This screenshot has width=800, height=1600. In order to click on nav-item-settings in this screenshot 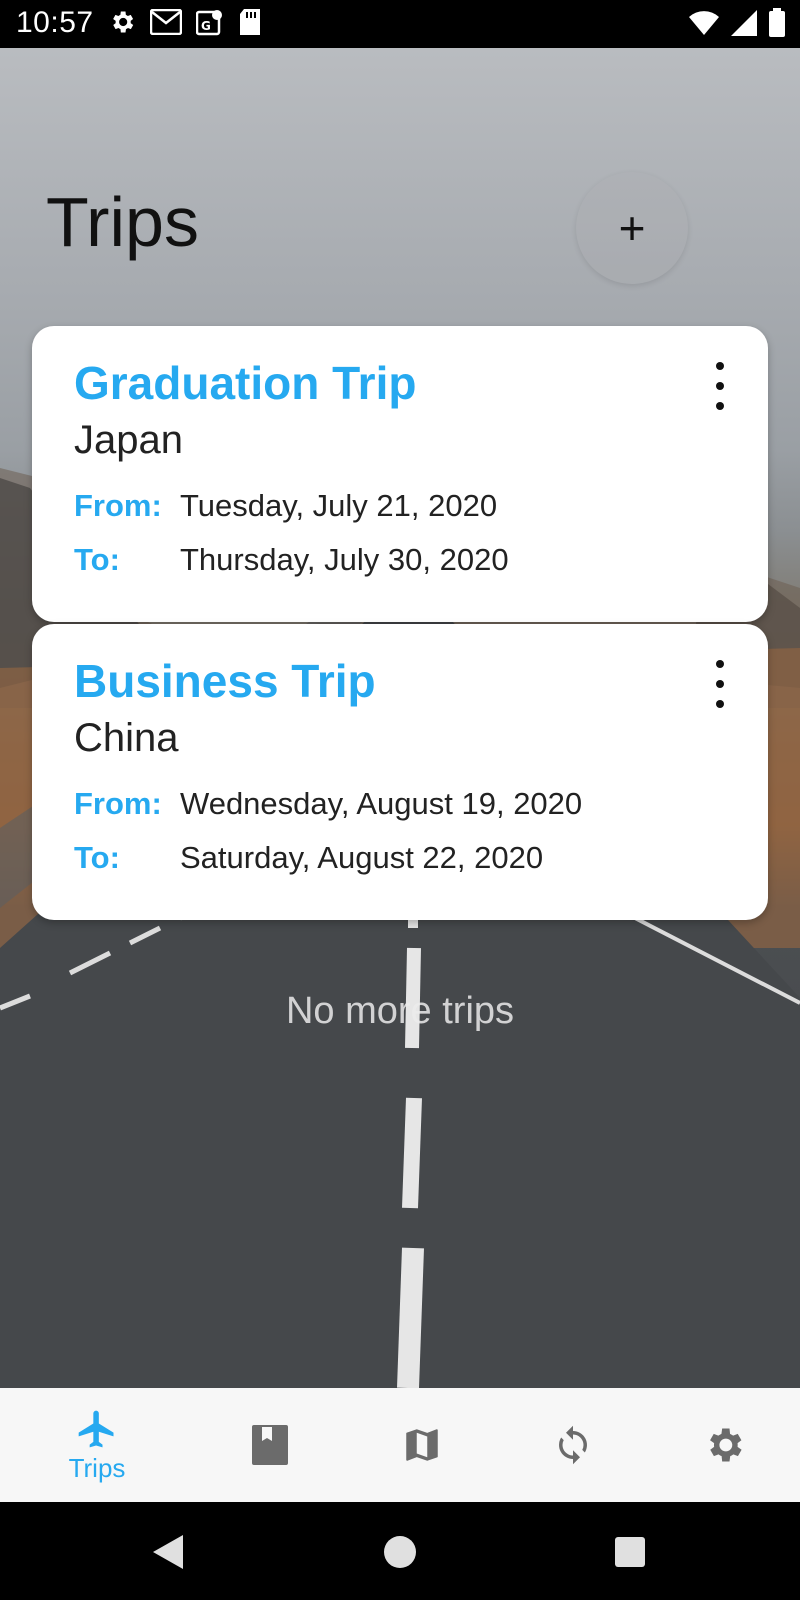, I will do `click(724, 1445)`.